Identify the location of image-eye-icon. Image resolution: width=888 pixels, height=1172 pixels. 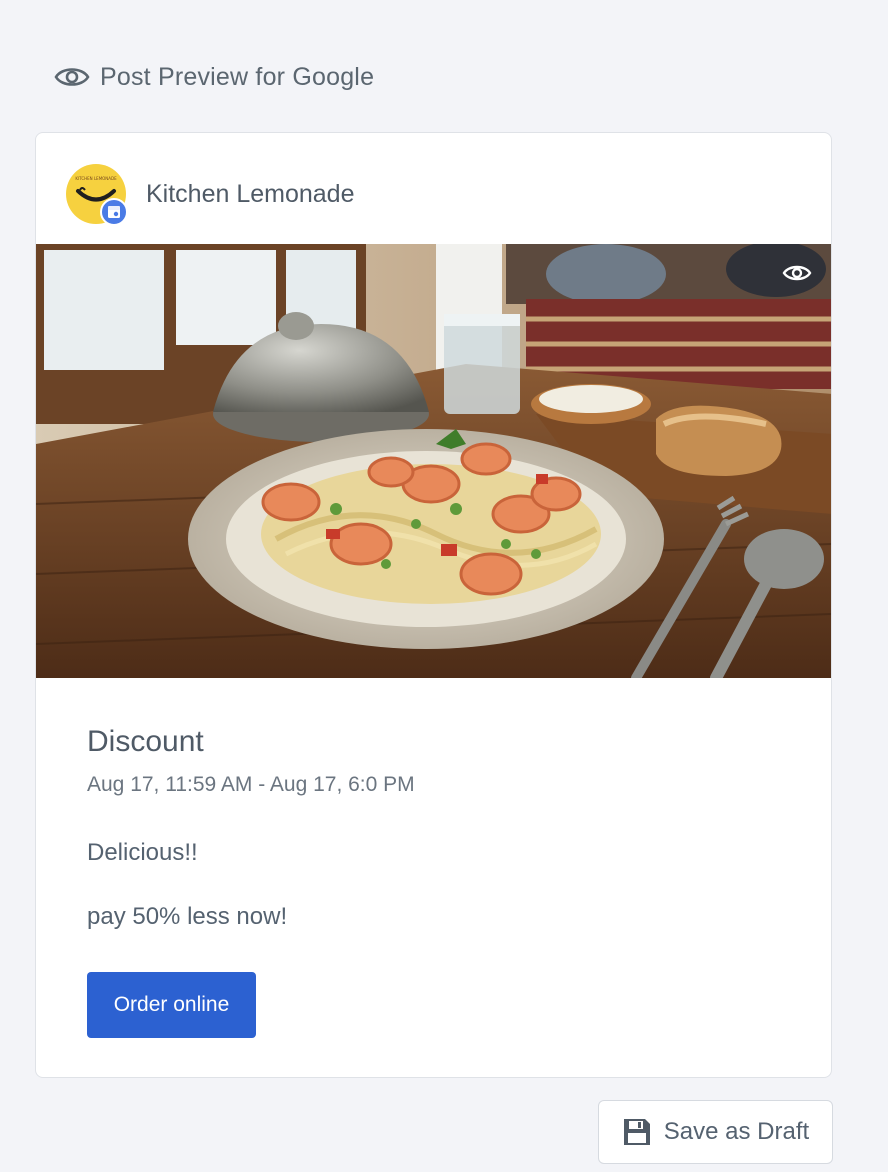
(797, 273).